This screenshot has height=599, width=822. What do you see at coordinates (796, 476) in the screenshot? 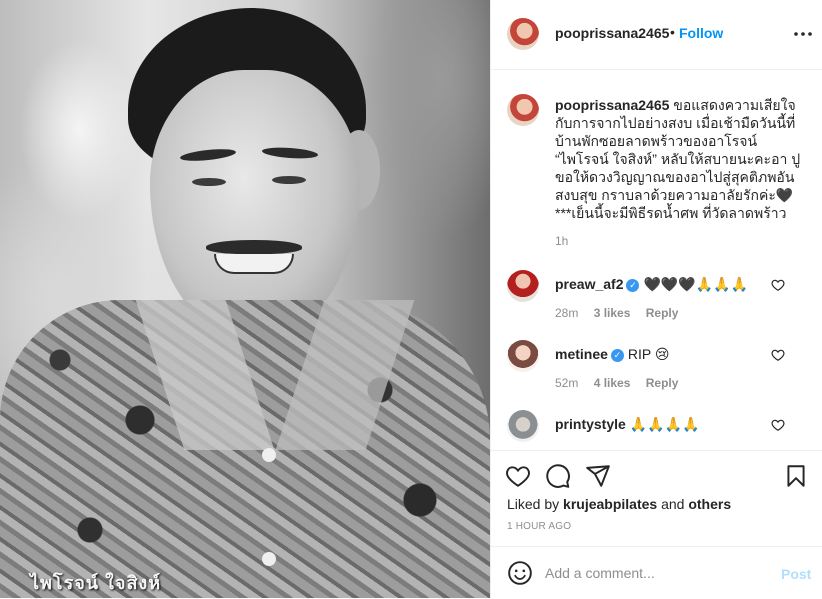
I see `bookmark-icon` at bounding box center [796, 476].